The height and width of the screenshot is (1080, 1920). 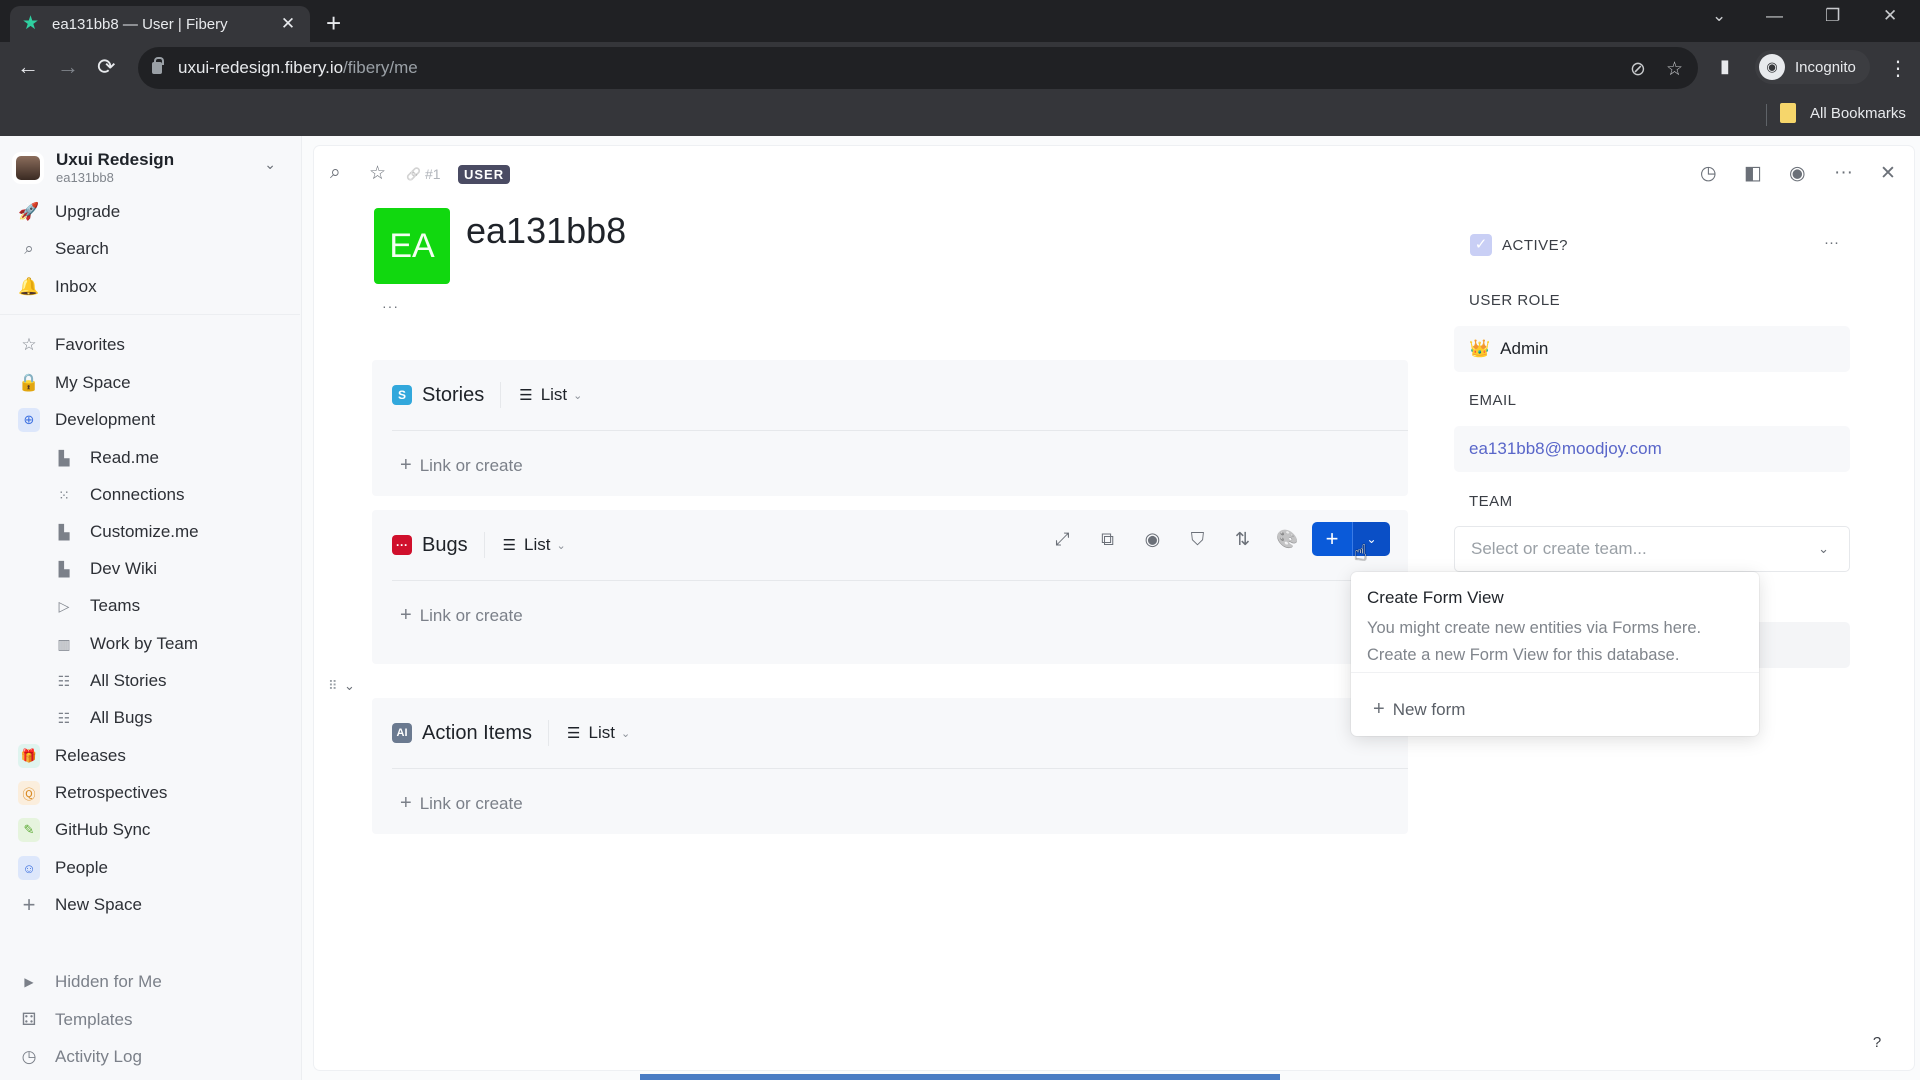 I want to click on sidebar-item-inbox: 🔔 Inbox, so click(x=150, y=287).